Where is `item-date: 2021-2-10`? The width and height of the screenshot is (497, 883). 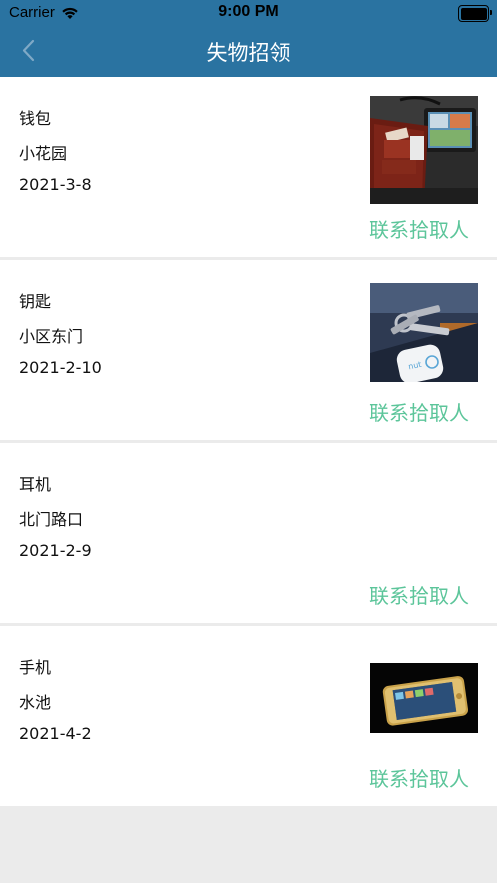
item-date: 2021-2-10 is located at coordinates (60, 367).